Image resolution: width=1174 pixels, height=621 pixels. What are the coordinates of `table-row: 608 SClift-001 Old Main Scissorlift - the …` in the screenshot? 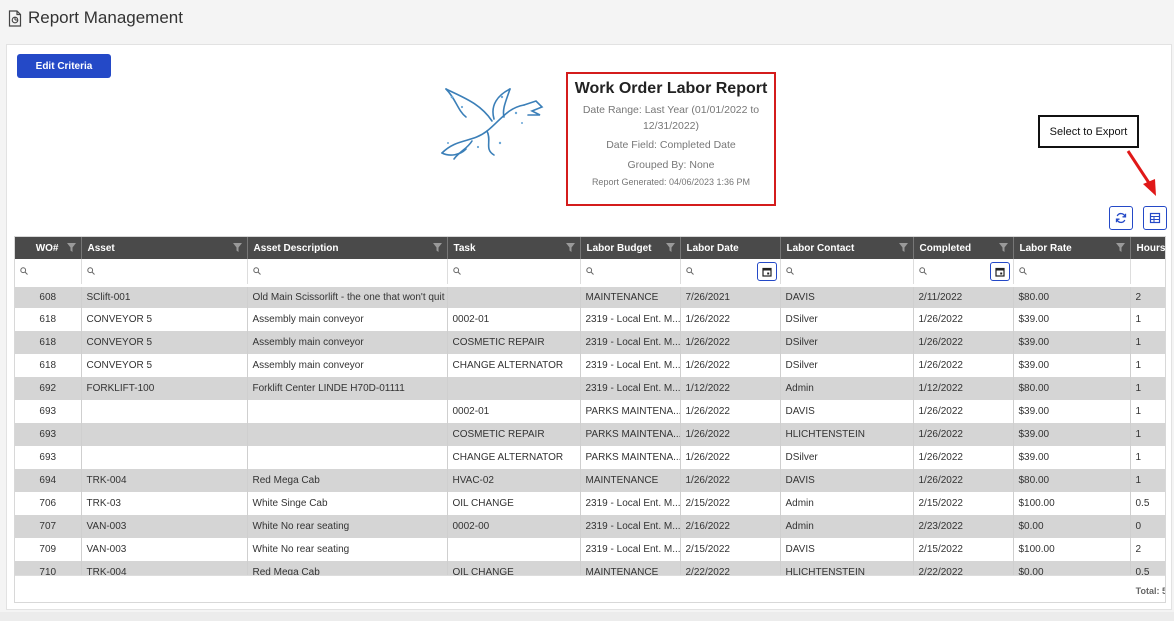 It's located at (590, 295).